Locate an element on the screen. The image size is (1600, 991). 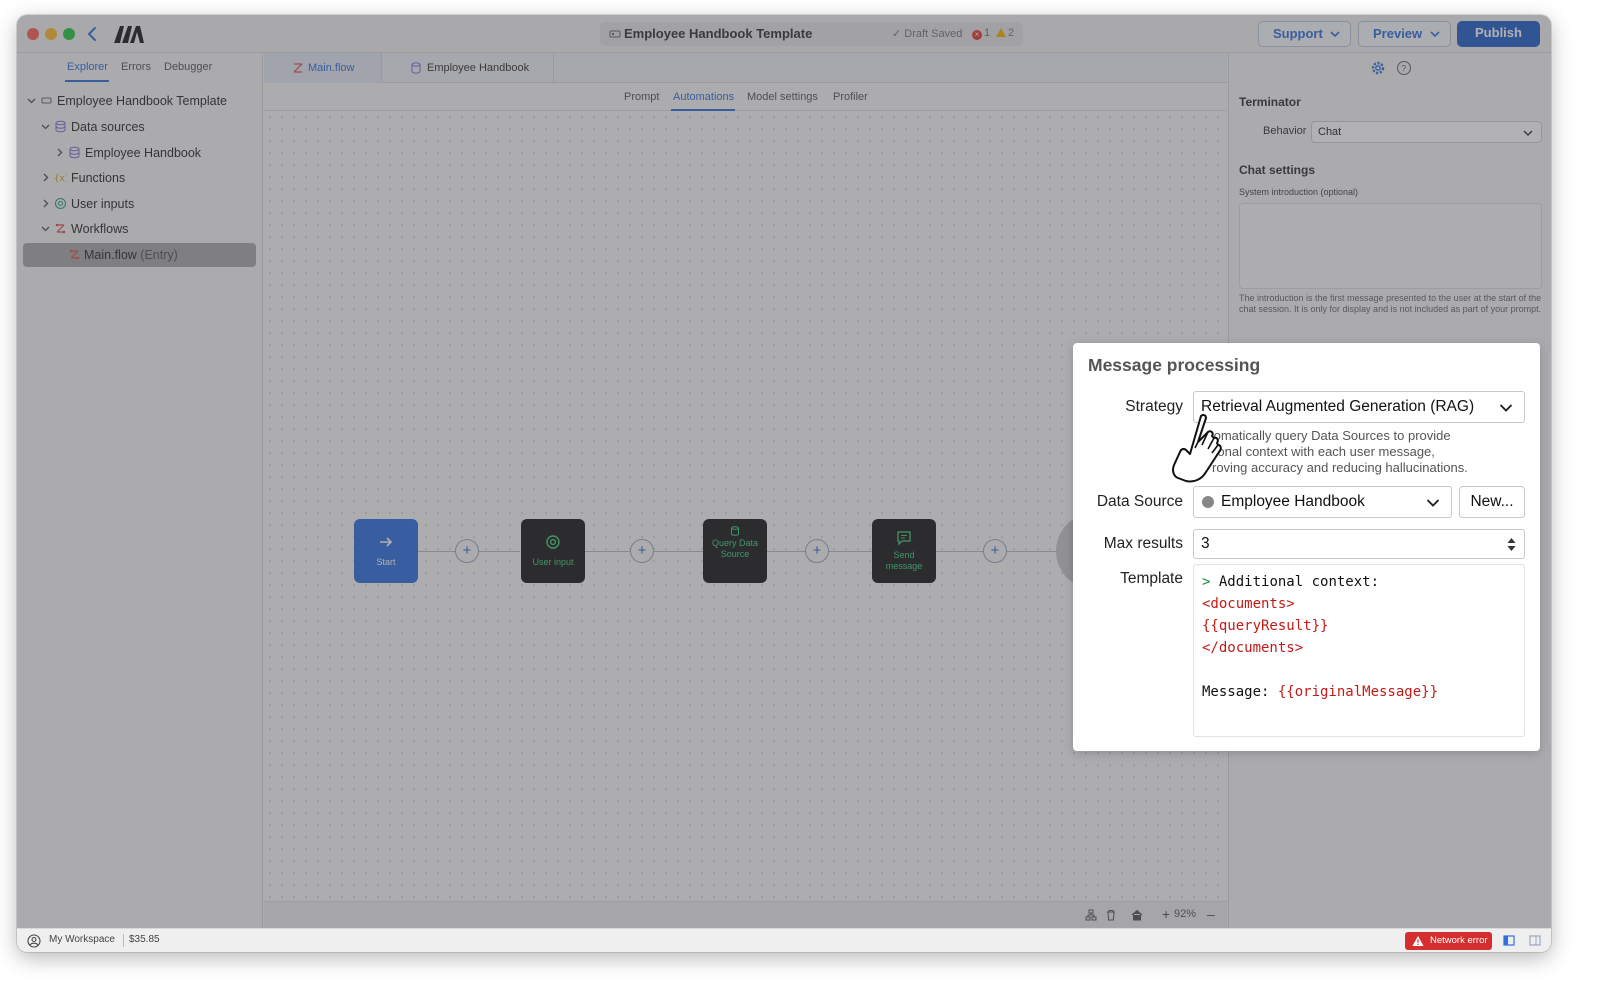
account-balance: $35.85 is located at coordinates (144, 939).